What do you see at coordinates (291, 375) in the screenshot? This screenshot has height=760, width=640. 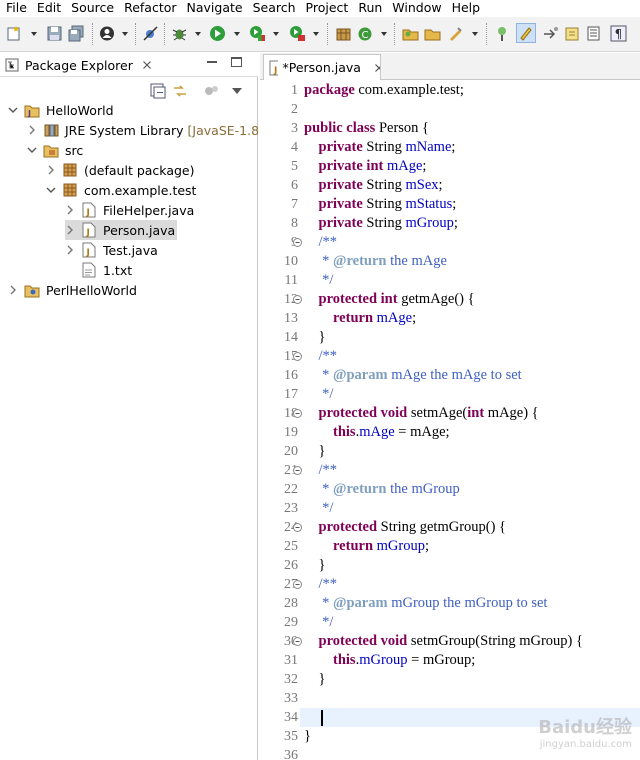 I see `line-number: 16` at bounding box center [291, 375].